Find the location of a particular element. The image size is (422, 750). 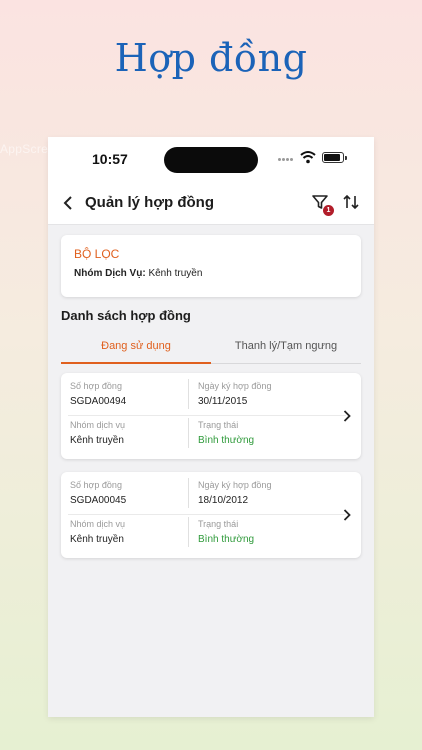

filter-summary: Nhóm Dịch Vụ: Kênh truyền is located at coordinates (138, 273).